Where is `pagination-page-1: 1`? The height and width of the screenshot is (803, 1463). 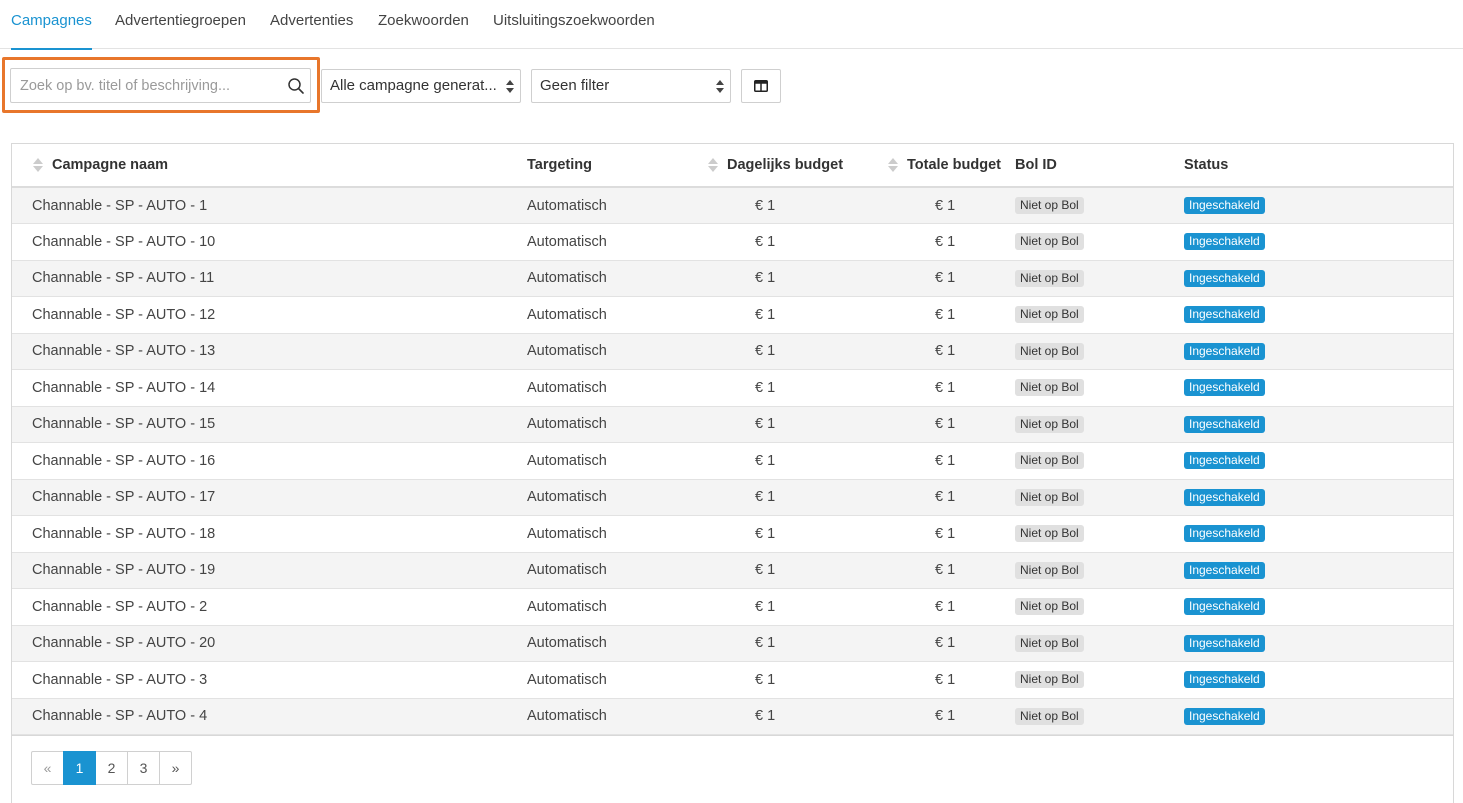
pagination-page-1: 1 is located at coordinates (79, 768).